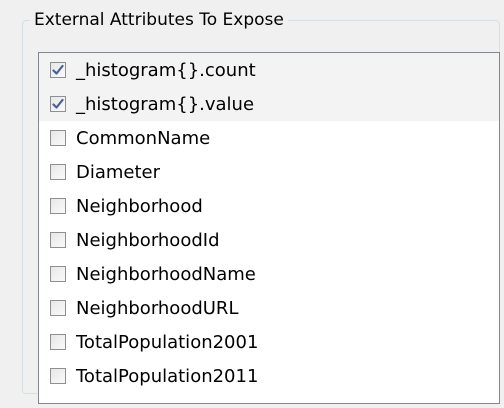  Describe the element at coordinates (159, 20) in the screenshot. I see `groupbox-title: External Attributes To Expose` at that location.